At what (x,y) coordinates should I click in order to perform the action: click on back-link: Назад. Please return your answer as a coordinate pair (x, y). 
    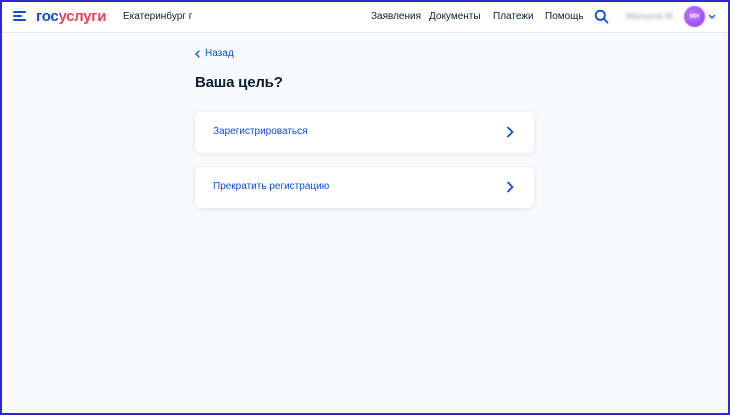
    Looking at the image, I should click on (214, 53).